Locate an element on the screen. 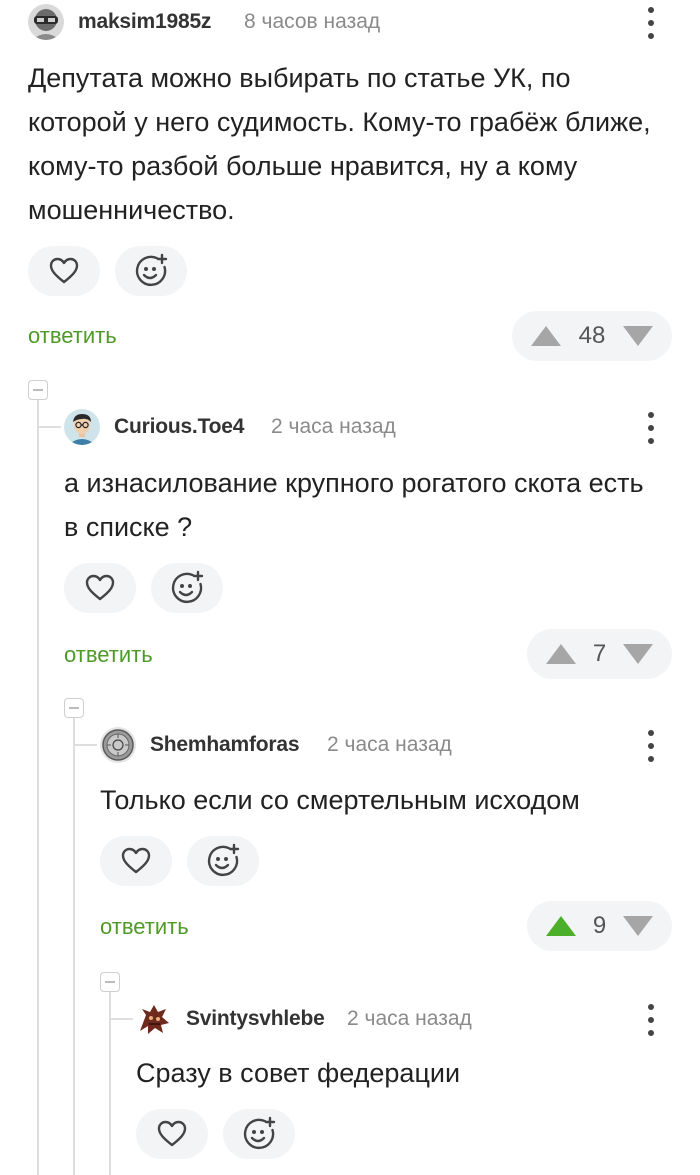  comment-author: maksim1985z is located at coordinates (144, 22).